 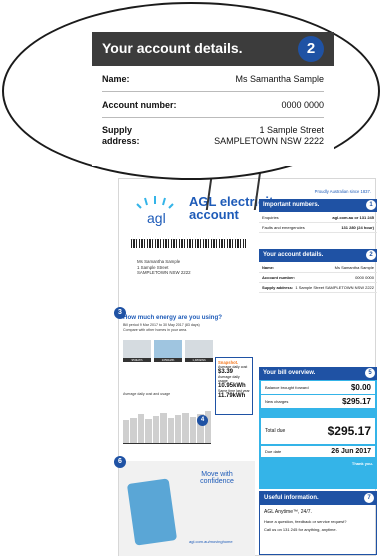 I want to click on name-field: Name: Ms Samantha Sample, so click(x=213, y=79).